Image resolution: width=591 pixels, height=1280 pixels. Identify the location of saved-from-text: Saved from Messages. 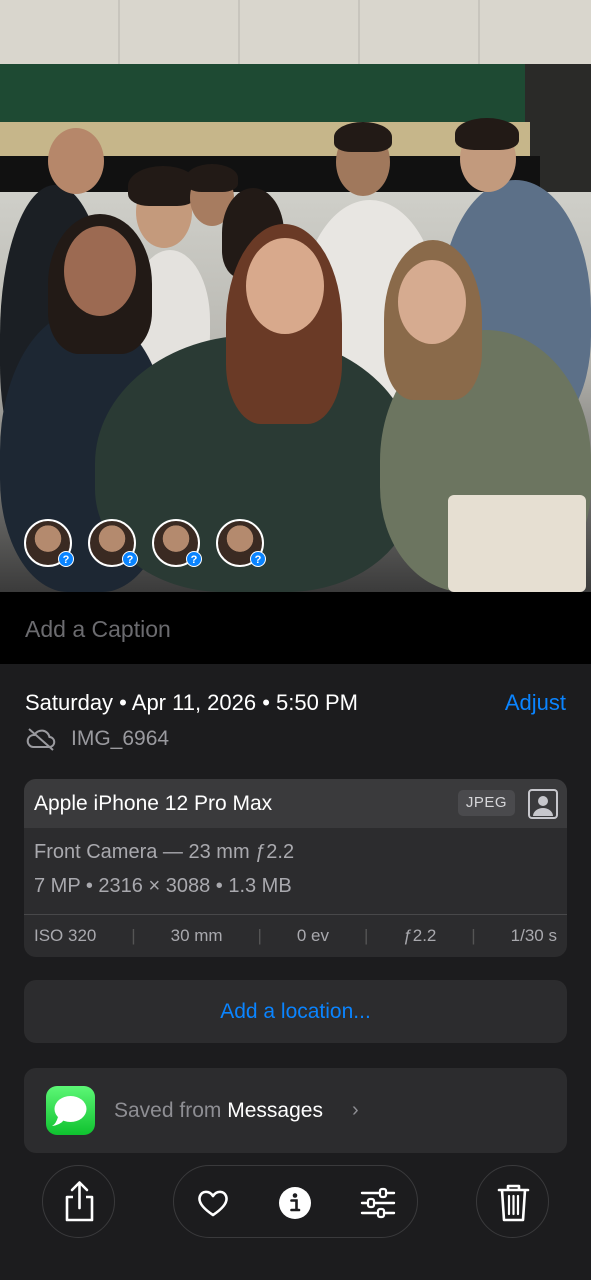
(218, 1111).